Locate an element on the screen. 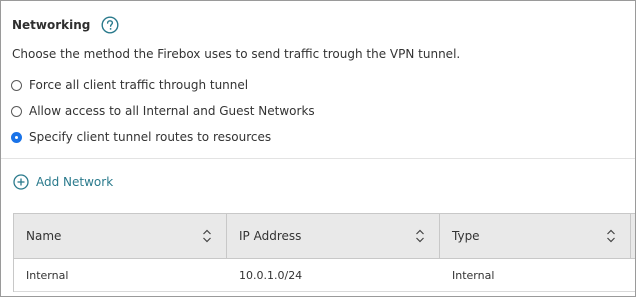 Image resolution: width=636 pixels, height=297 pixels. cell-ip-address: 10.0.1.0/24 is located at coordinates (271, 275).